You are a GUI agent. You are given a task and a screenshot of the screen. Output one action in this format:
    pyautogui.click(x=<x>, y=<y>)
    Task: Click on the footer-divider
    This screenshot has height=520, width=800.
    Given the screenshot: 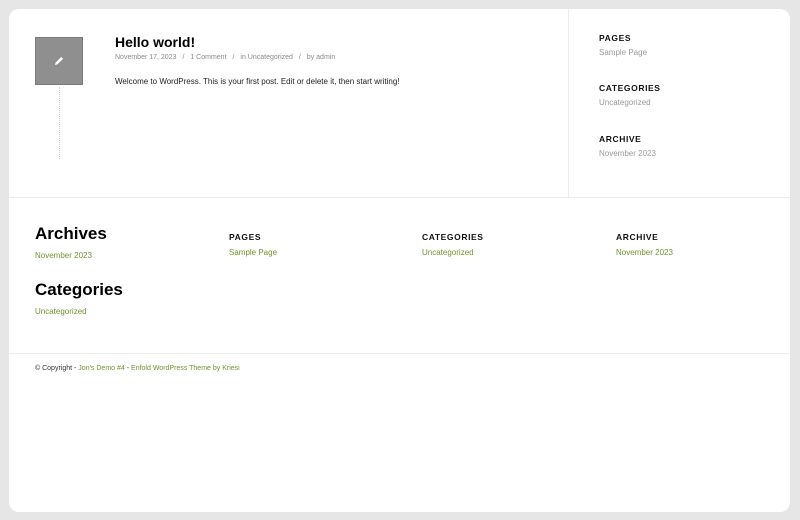 What is the action you would take?
    pyautogui.click(x=399, y=353)
    